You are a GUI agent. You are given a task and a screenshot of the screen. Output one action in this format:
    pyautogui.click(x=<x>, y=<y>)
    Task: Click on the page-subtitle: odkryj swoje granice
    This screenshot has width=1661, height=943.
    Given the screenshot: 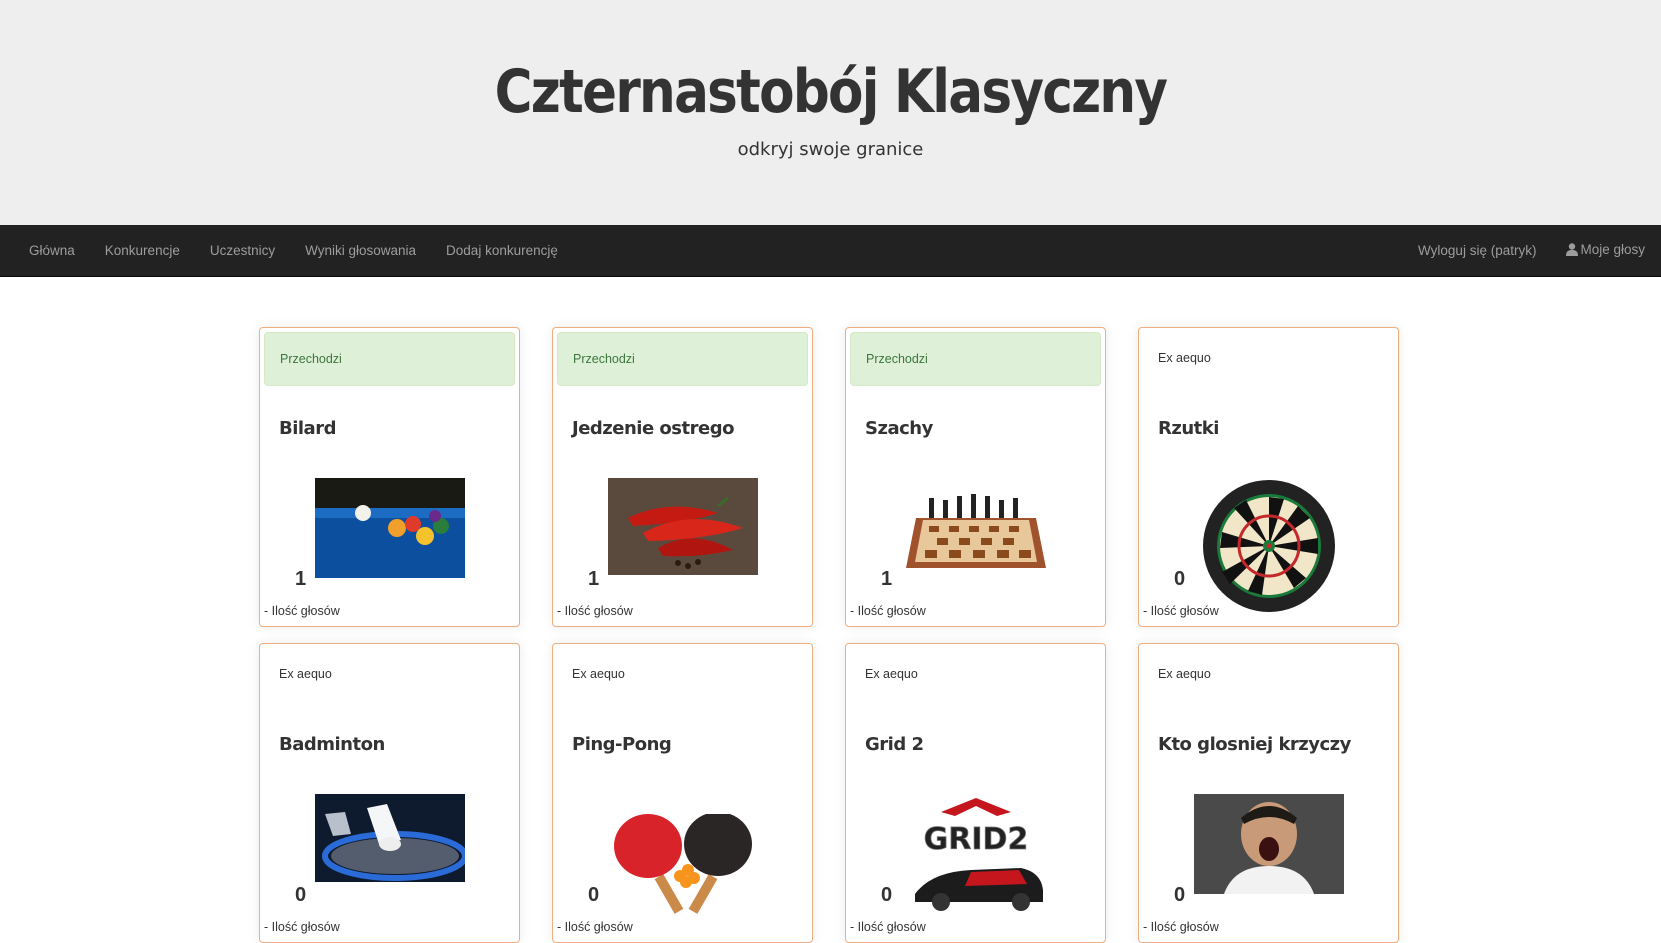 What is the action you would take?
    pyautogui.click(x=830, y=149)
    